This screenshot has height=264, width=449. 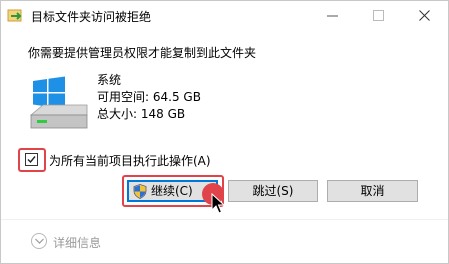 I want to click on drive-name: 系统, so click(x=109, y=80).